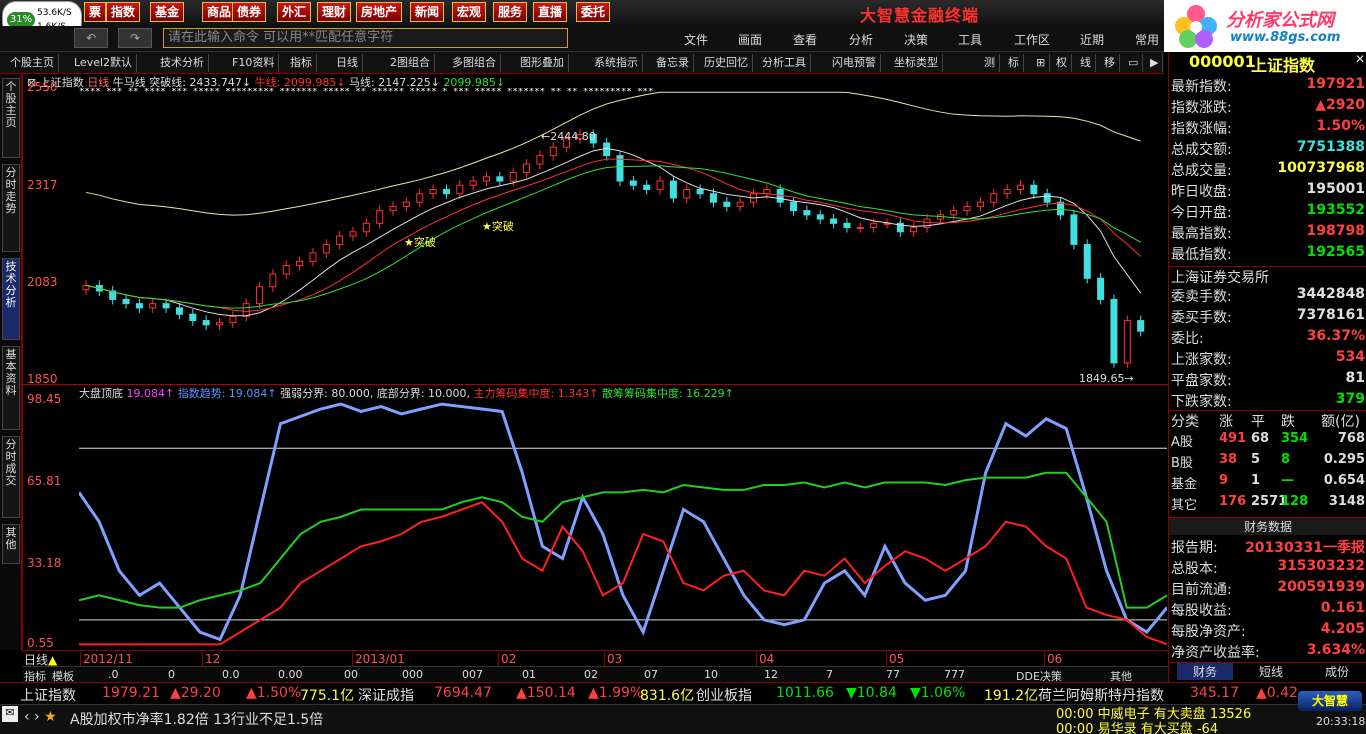 The width and height of the screenshot is (1366, 734). I want to click on menu-button: 基金, so click(167, 12).